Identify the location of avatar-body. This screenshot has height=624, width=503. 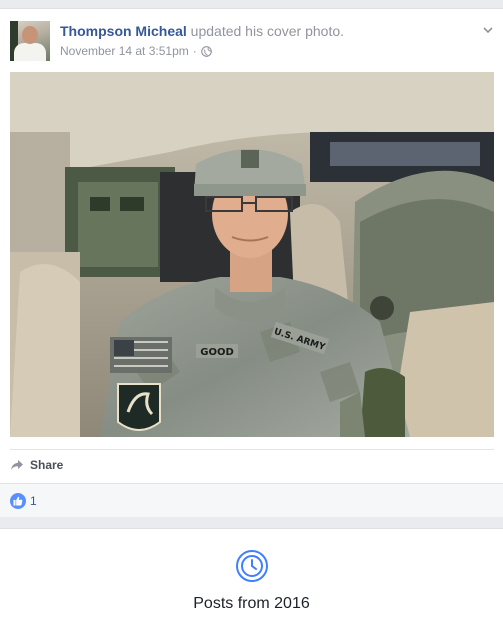
(30, 52).